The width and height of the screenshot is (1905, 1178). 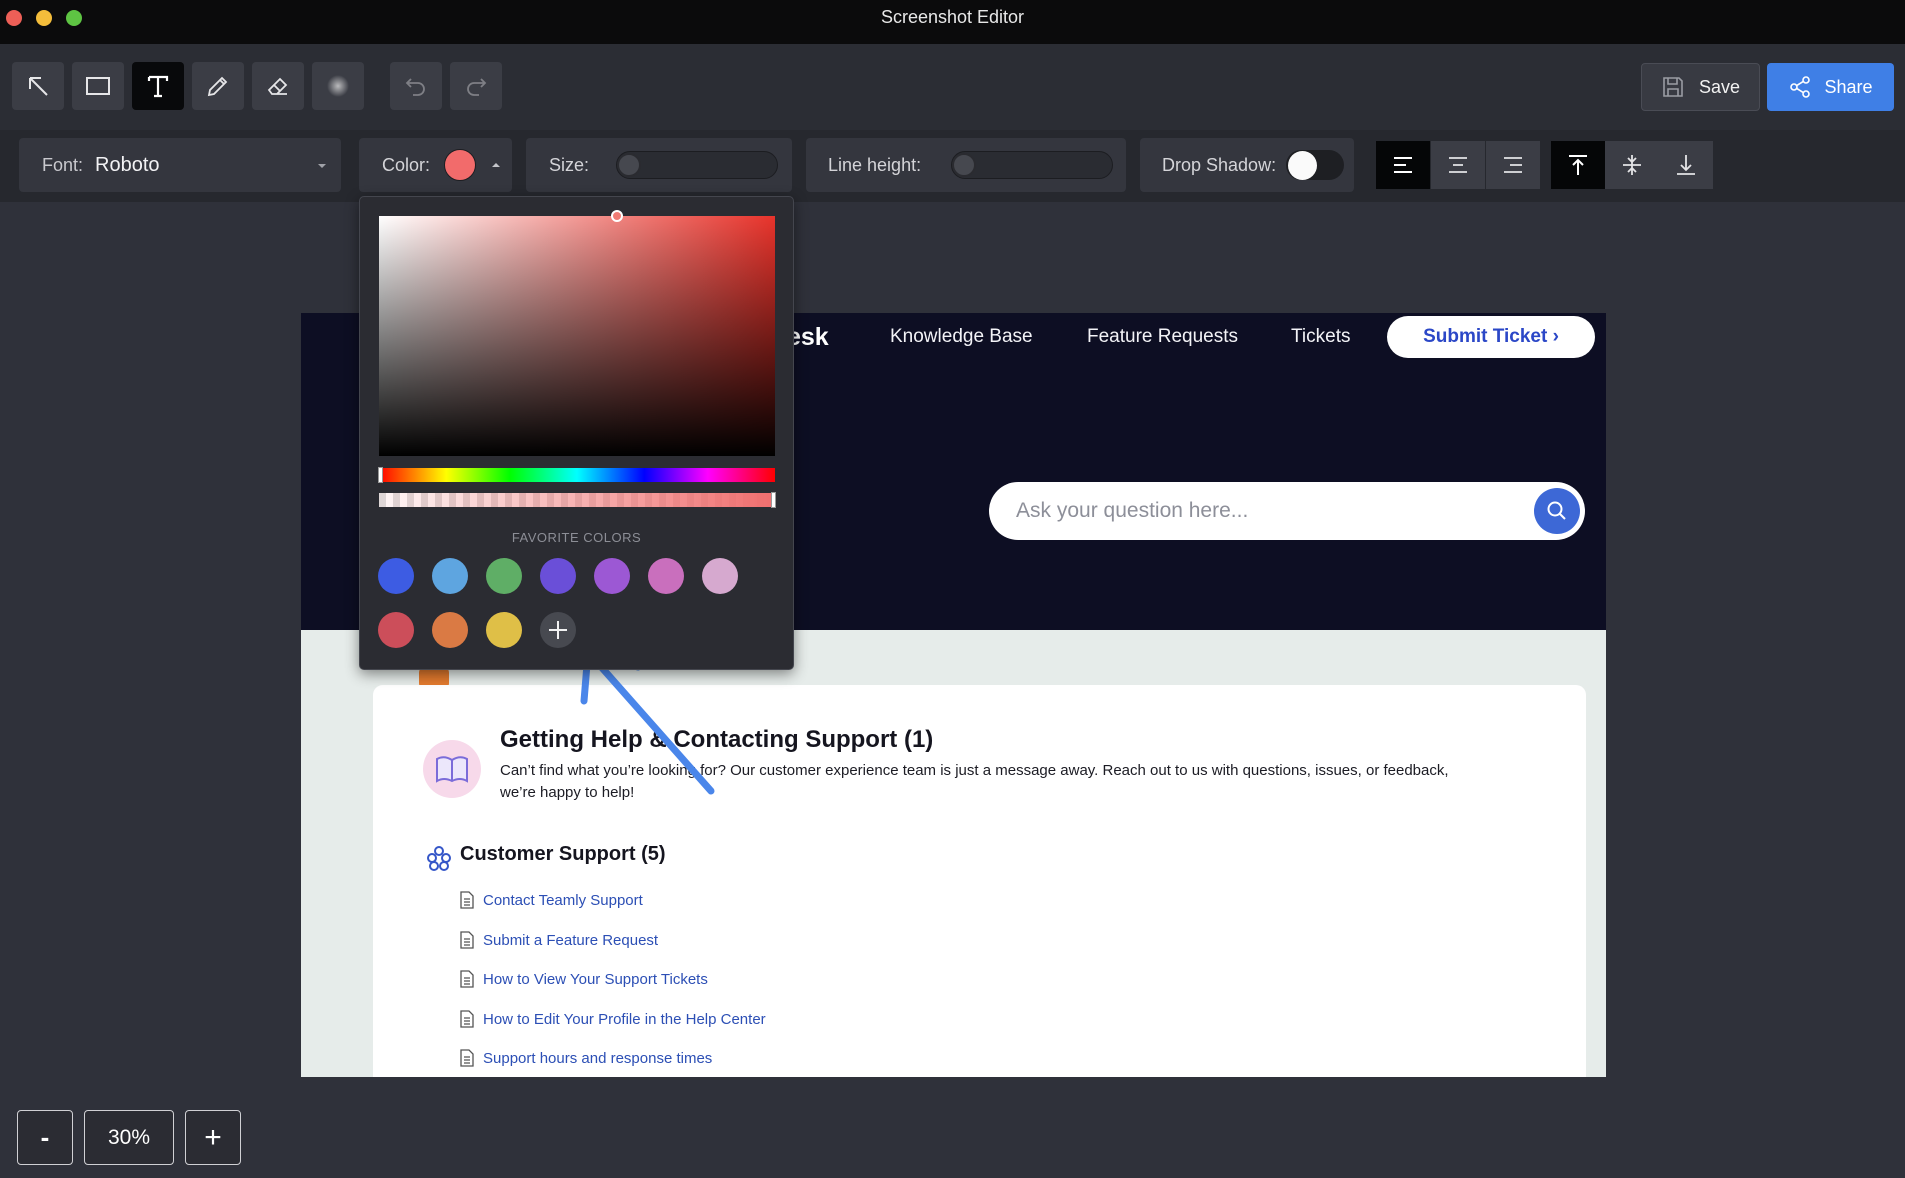 I want to click on align-middle-icon, so click(x=1632, y=165).